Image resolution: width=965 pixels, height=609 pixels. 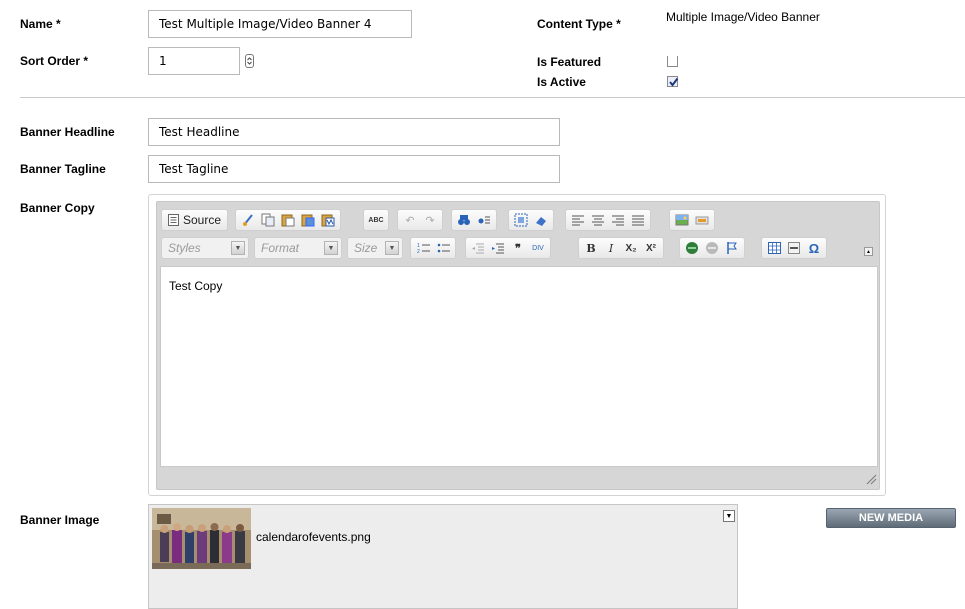 I want to click on align-right-icon, so click(x=618, y=220).